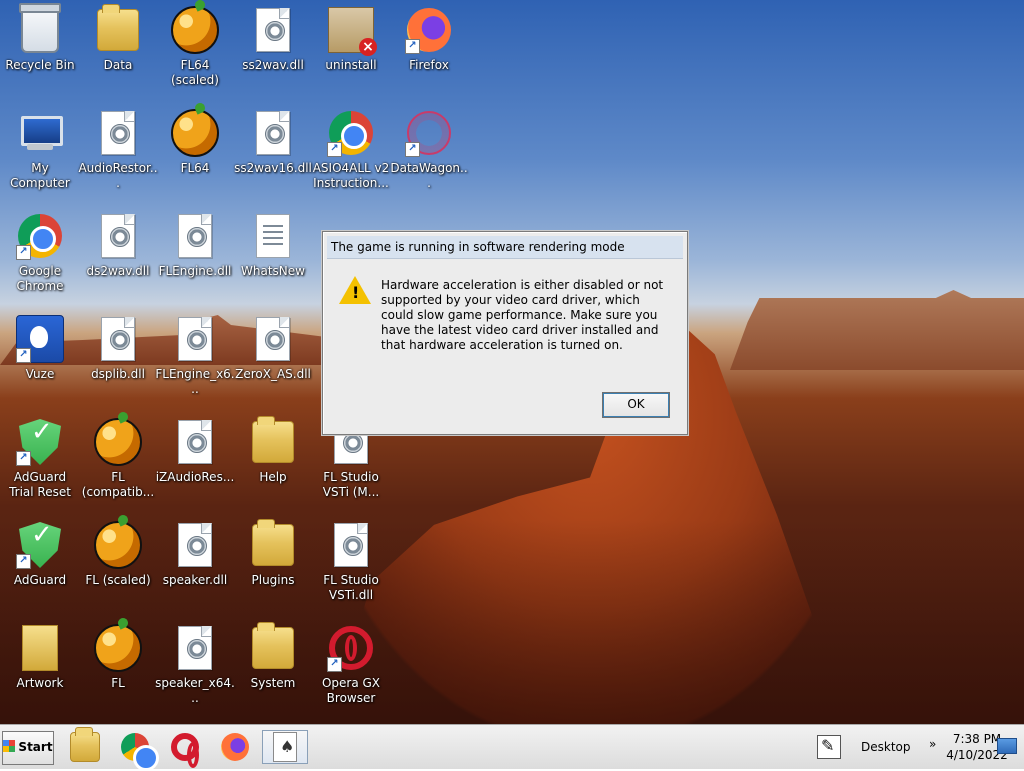 This screenshot has width=1024, height=771. What do you see at coordinates (40, 175) in the screenshot?
I see `desktop-icon-label: My Computer` at bounding box center [40, 175].